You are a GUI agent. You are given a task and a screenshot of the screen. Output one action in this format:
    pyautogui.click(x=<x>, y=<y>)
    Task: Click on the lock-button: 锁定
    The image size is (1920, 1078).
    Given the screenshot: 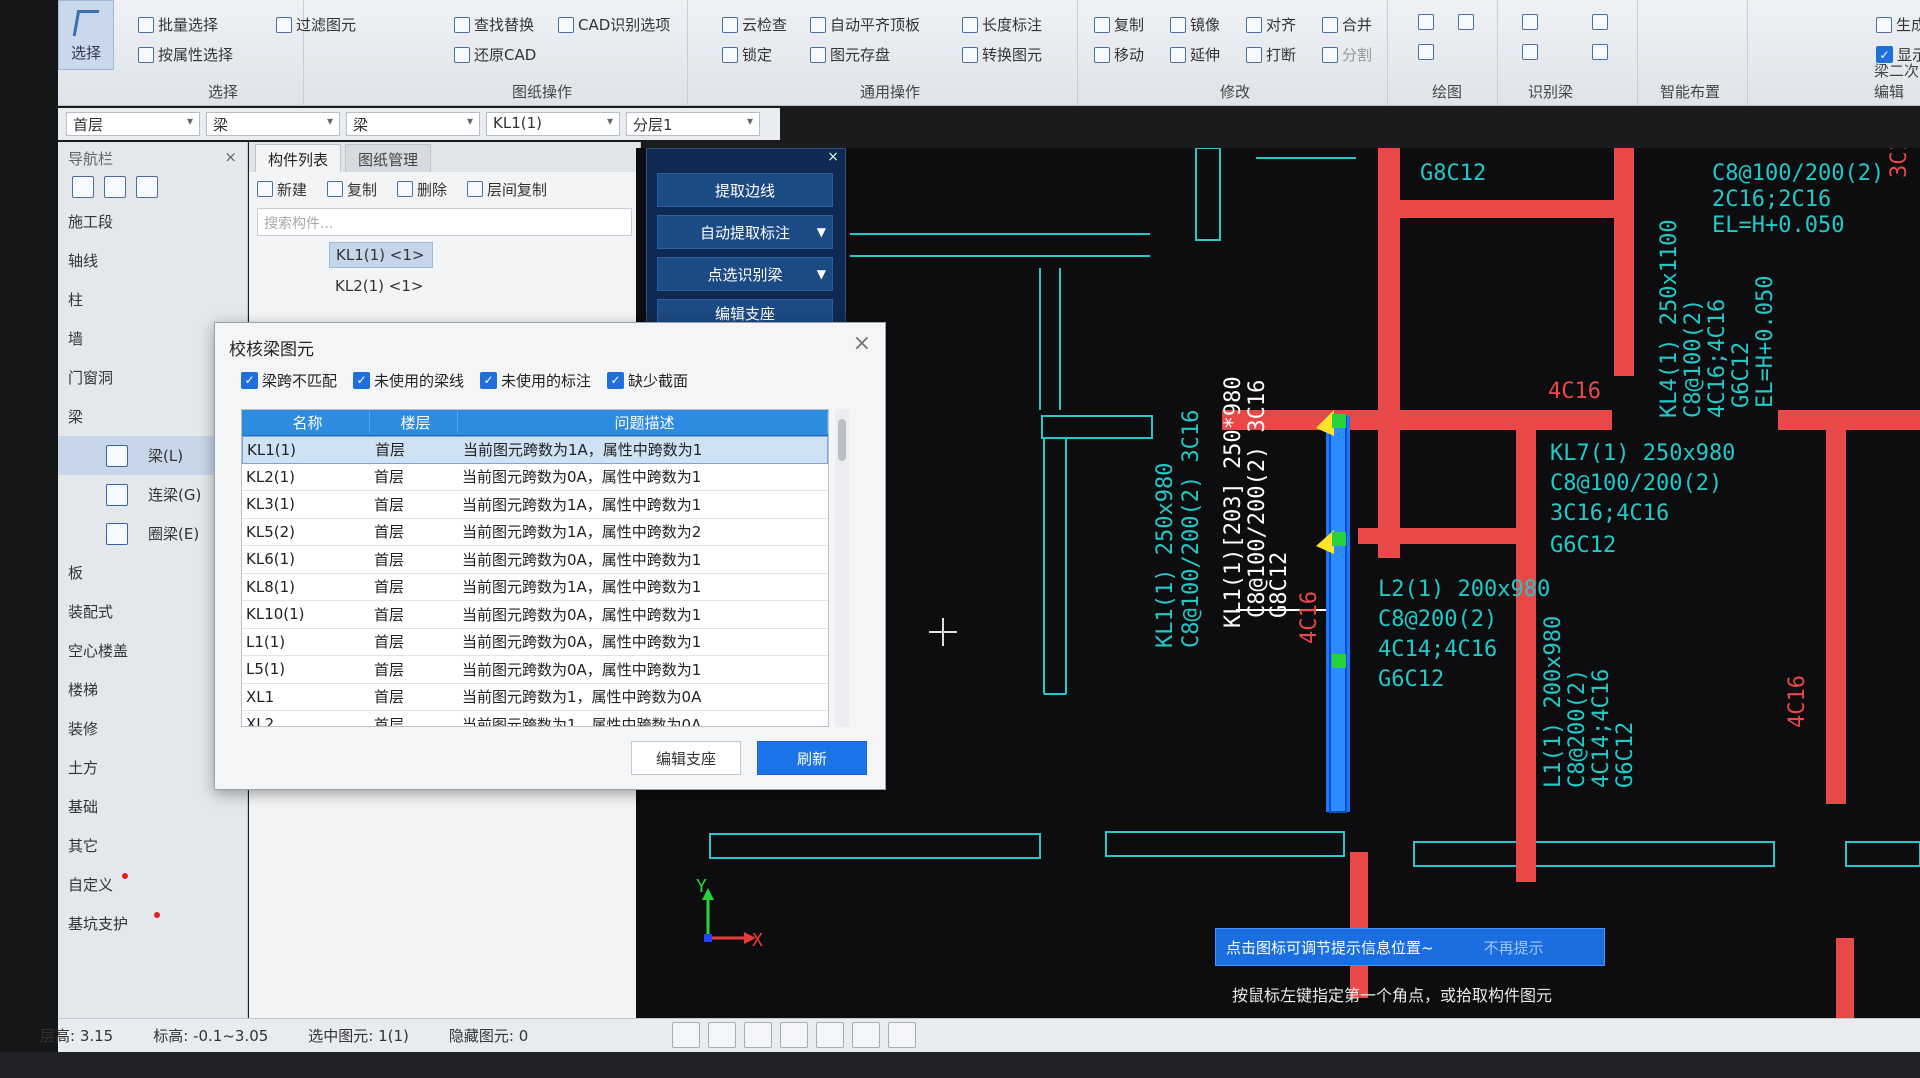 What is the action you would take?
    pyautogui.click(x=747, y=54)
    